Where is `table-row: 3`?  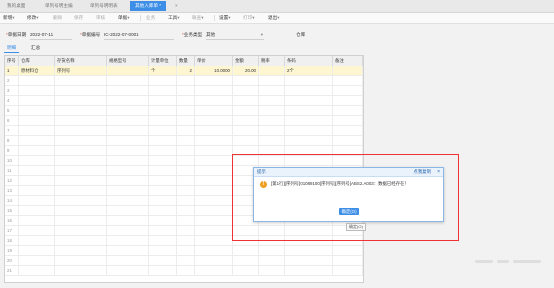
table-row: 3 is located at coordinates (184, 91).